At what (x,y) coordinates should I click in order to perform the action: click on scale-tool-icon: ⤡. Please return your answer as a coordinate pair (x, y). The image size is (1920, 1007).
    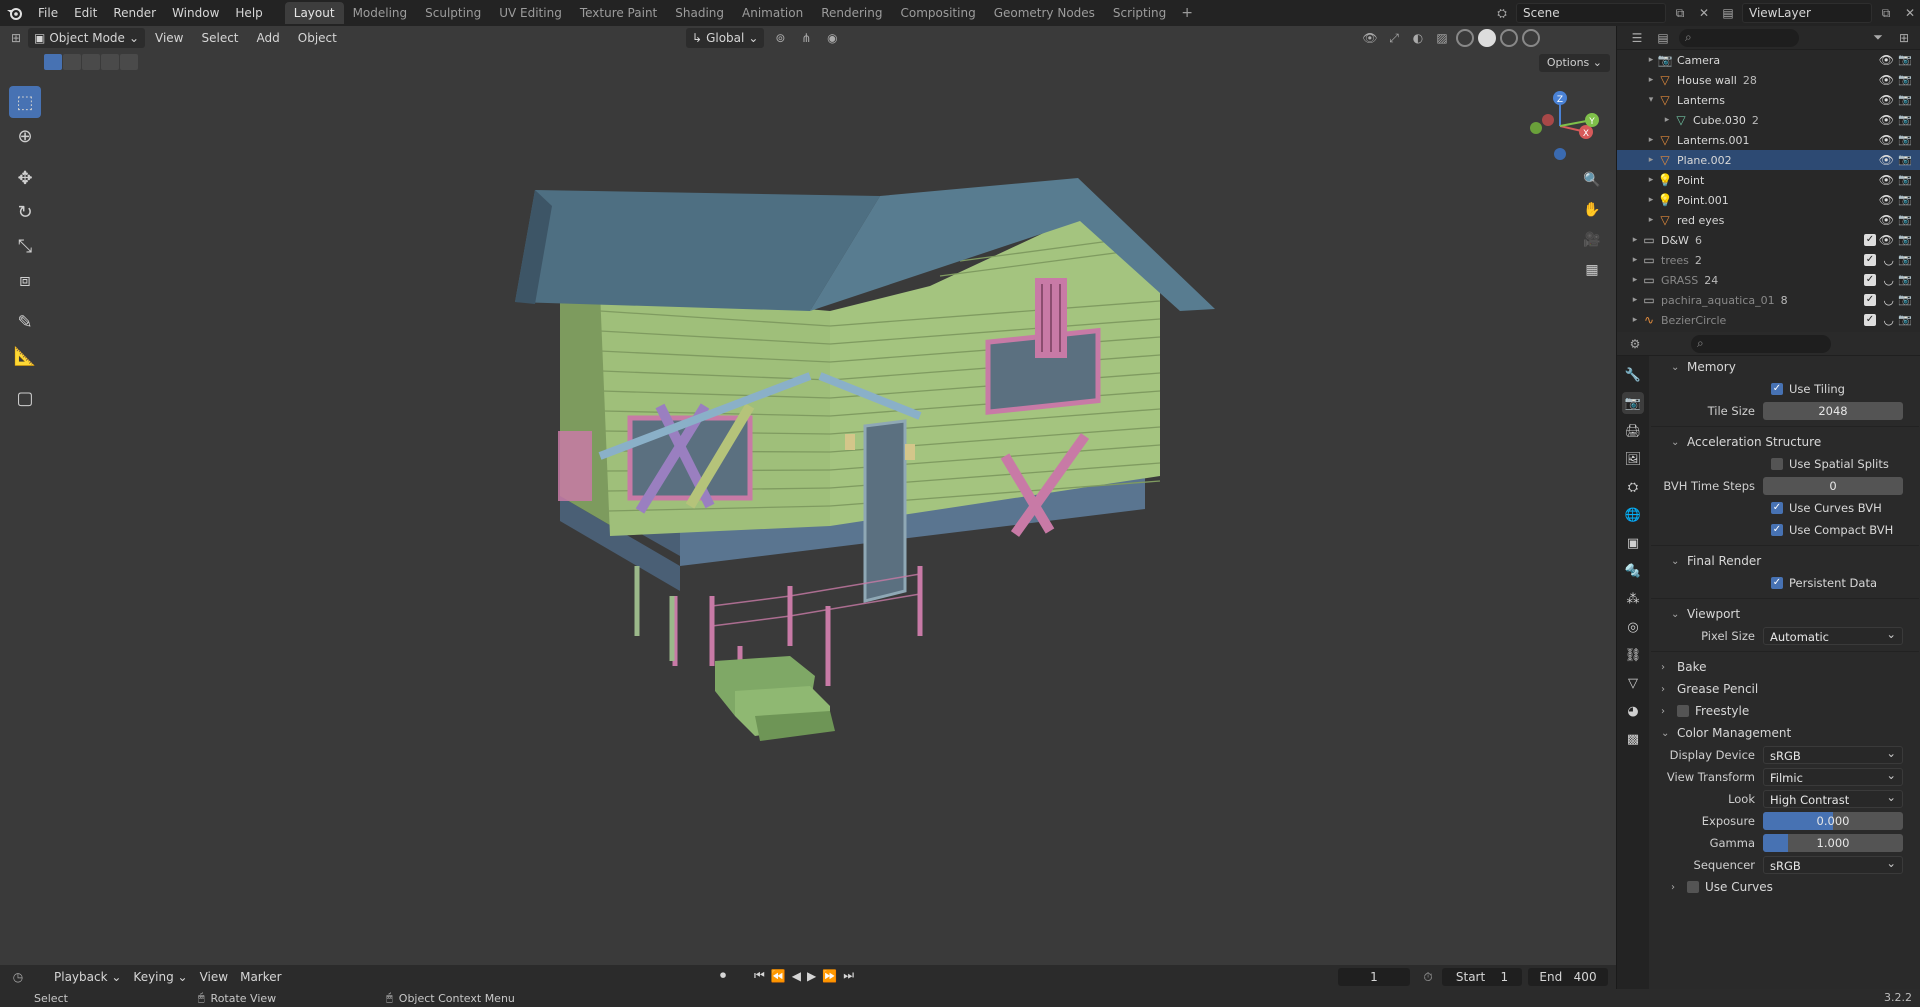
    Looking at the image, I should click on (25, 246).